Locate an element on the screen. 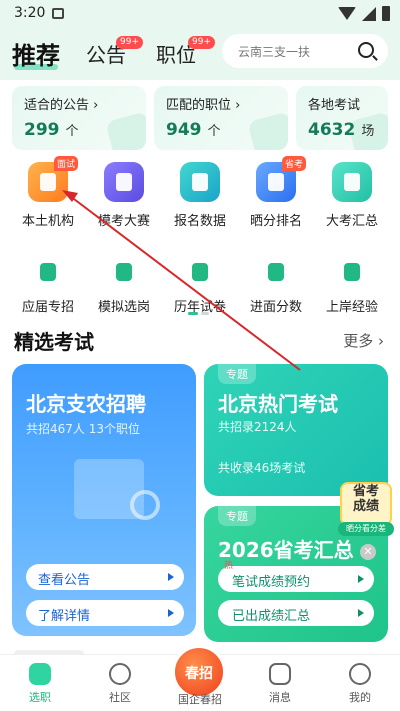 The height and width of the screenshot is (711, 400). grid-item-score-ranking: 省考 晒分排名 is located at coordinates (276, 192).